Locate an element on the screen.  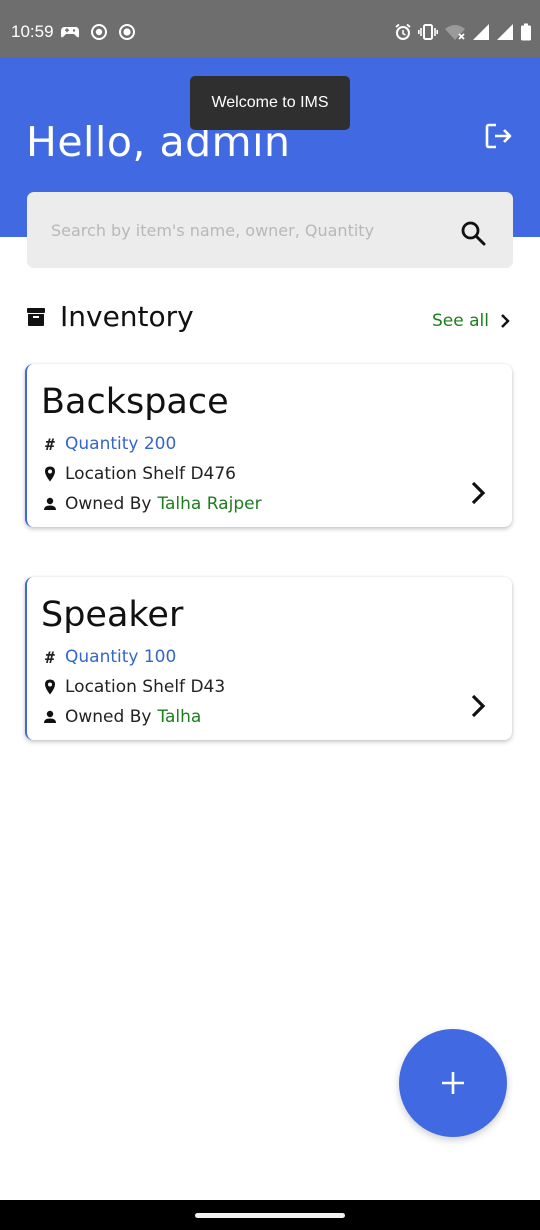
wifi-off-icon is located at coordinates (455, 32).